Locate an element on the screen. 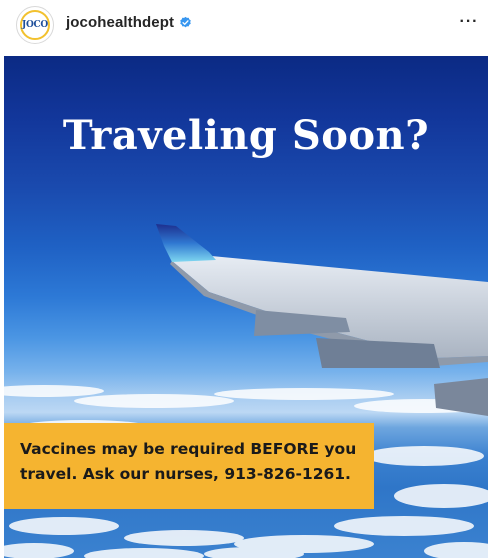 The height and width of the screenshot is (558, 488). post-header: JOCO jocohealthdept ··· is located at coordinates (244, 26).